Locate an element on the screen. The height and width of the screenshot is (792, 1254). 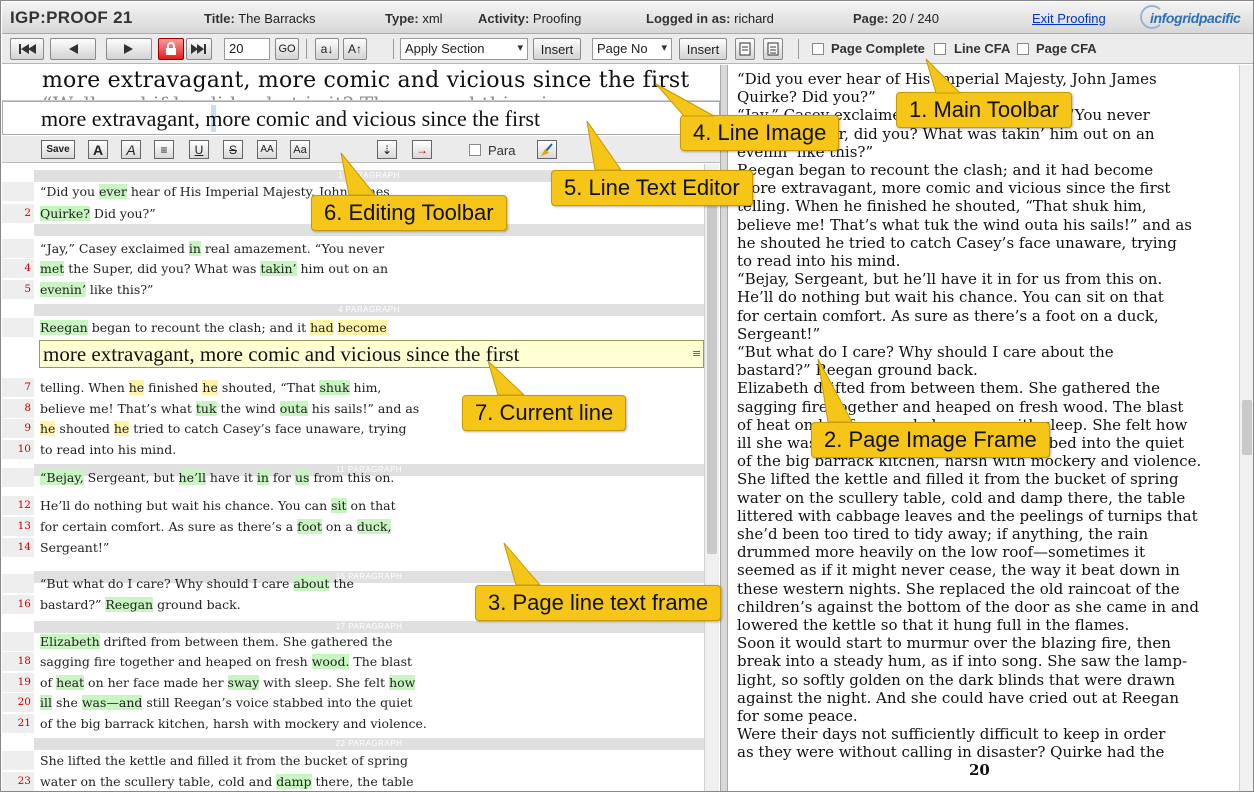
page-number-input: 20 is located at coordinates (247, 49).